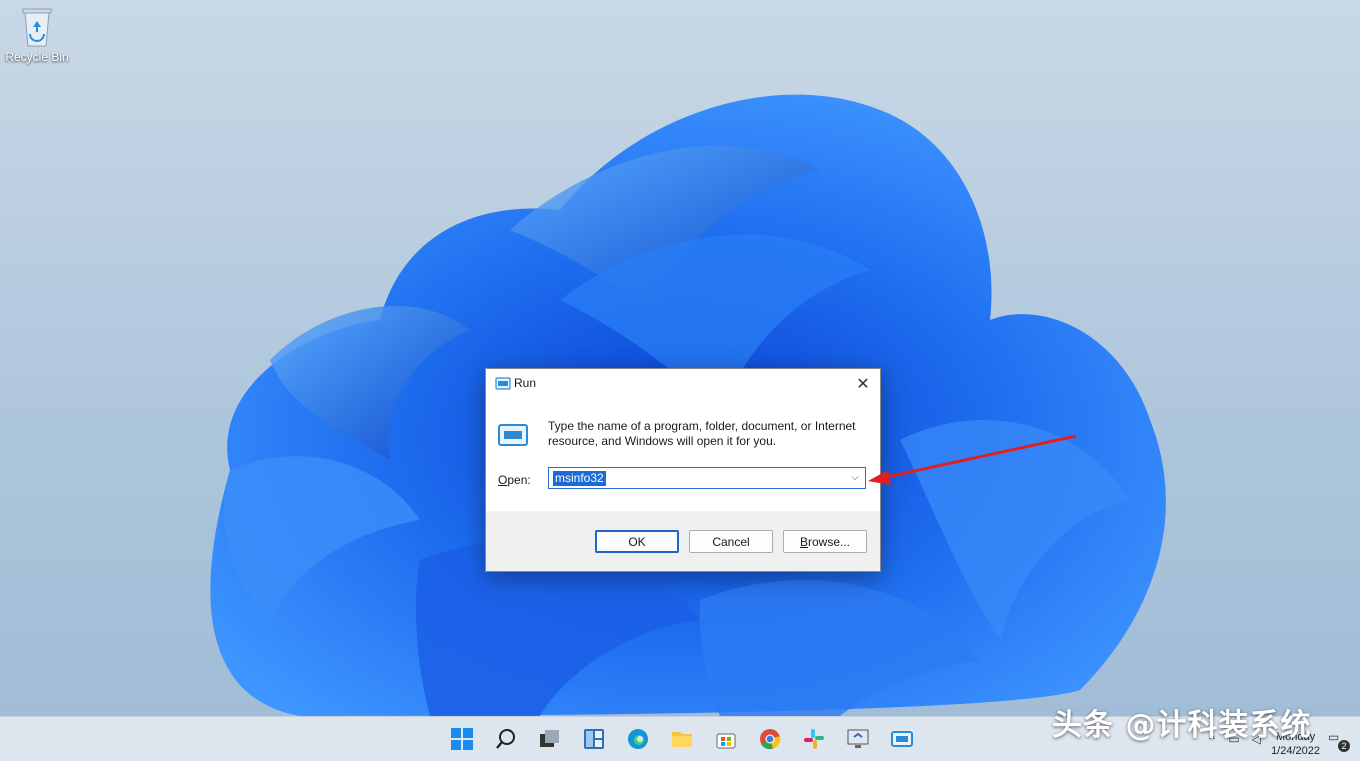 This screenshot has width=1360, height=761. What do you see at coordinates (525, 383) in the screenshot?
I see `dialog-title: Run` at bounding box center [525, 383].